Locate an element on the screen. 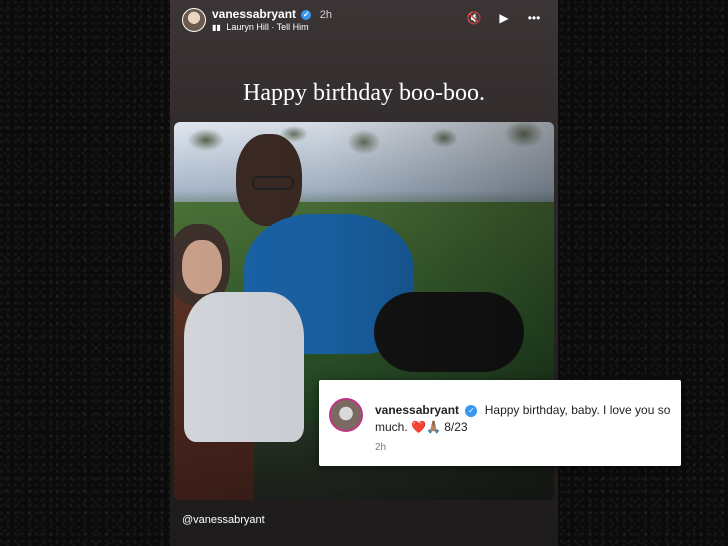 This screenshot has height=546, width=728. comment-username: vanessabryant is located at coordinates (417, 410).